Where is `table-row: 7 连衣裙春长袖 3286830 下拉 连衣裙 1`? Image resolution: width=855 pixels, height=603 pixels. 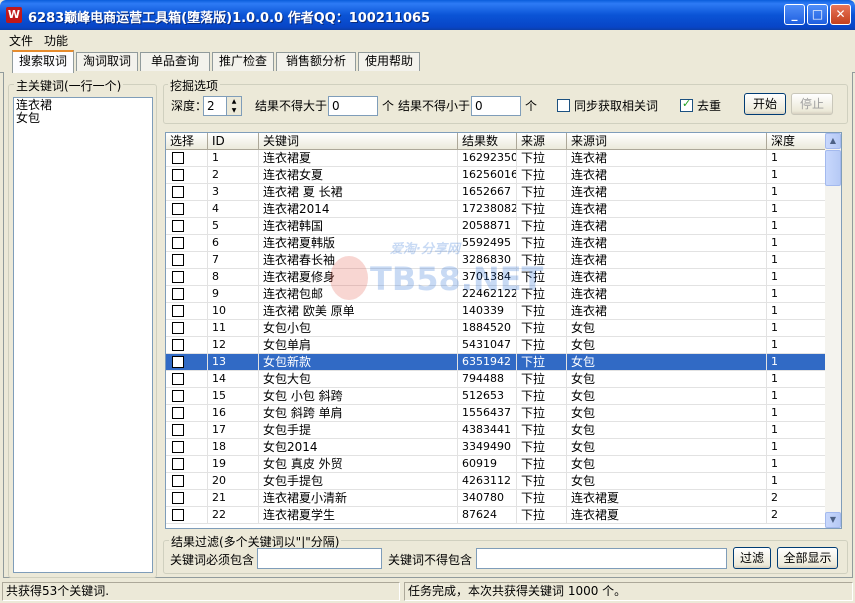 table-row: 7 连衣裙春长袖 3286830 下拉 连衣裙 1 is located at coordinates (496, 260).